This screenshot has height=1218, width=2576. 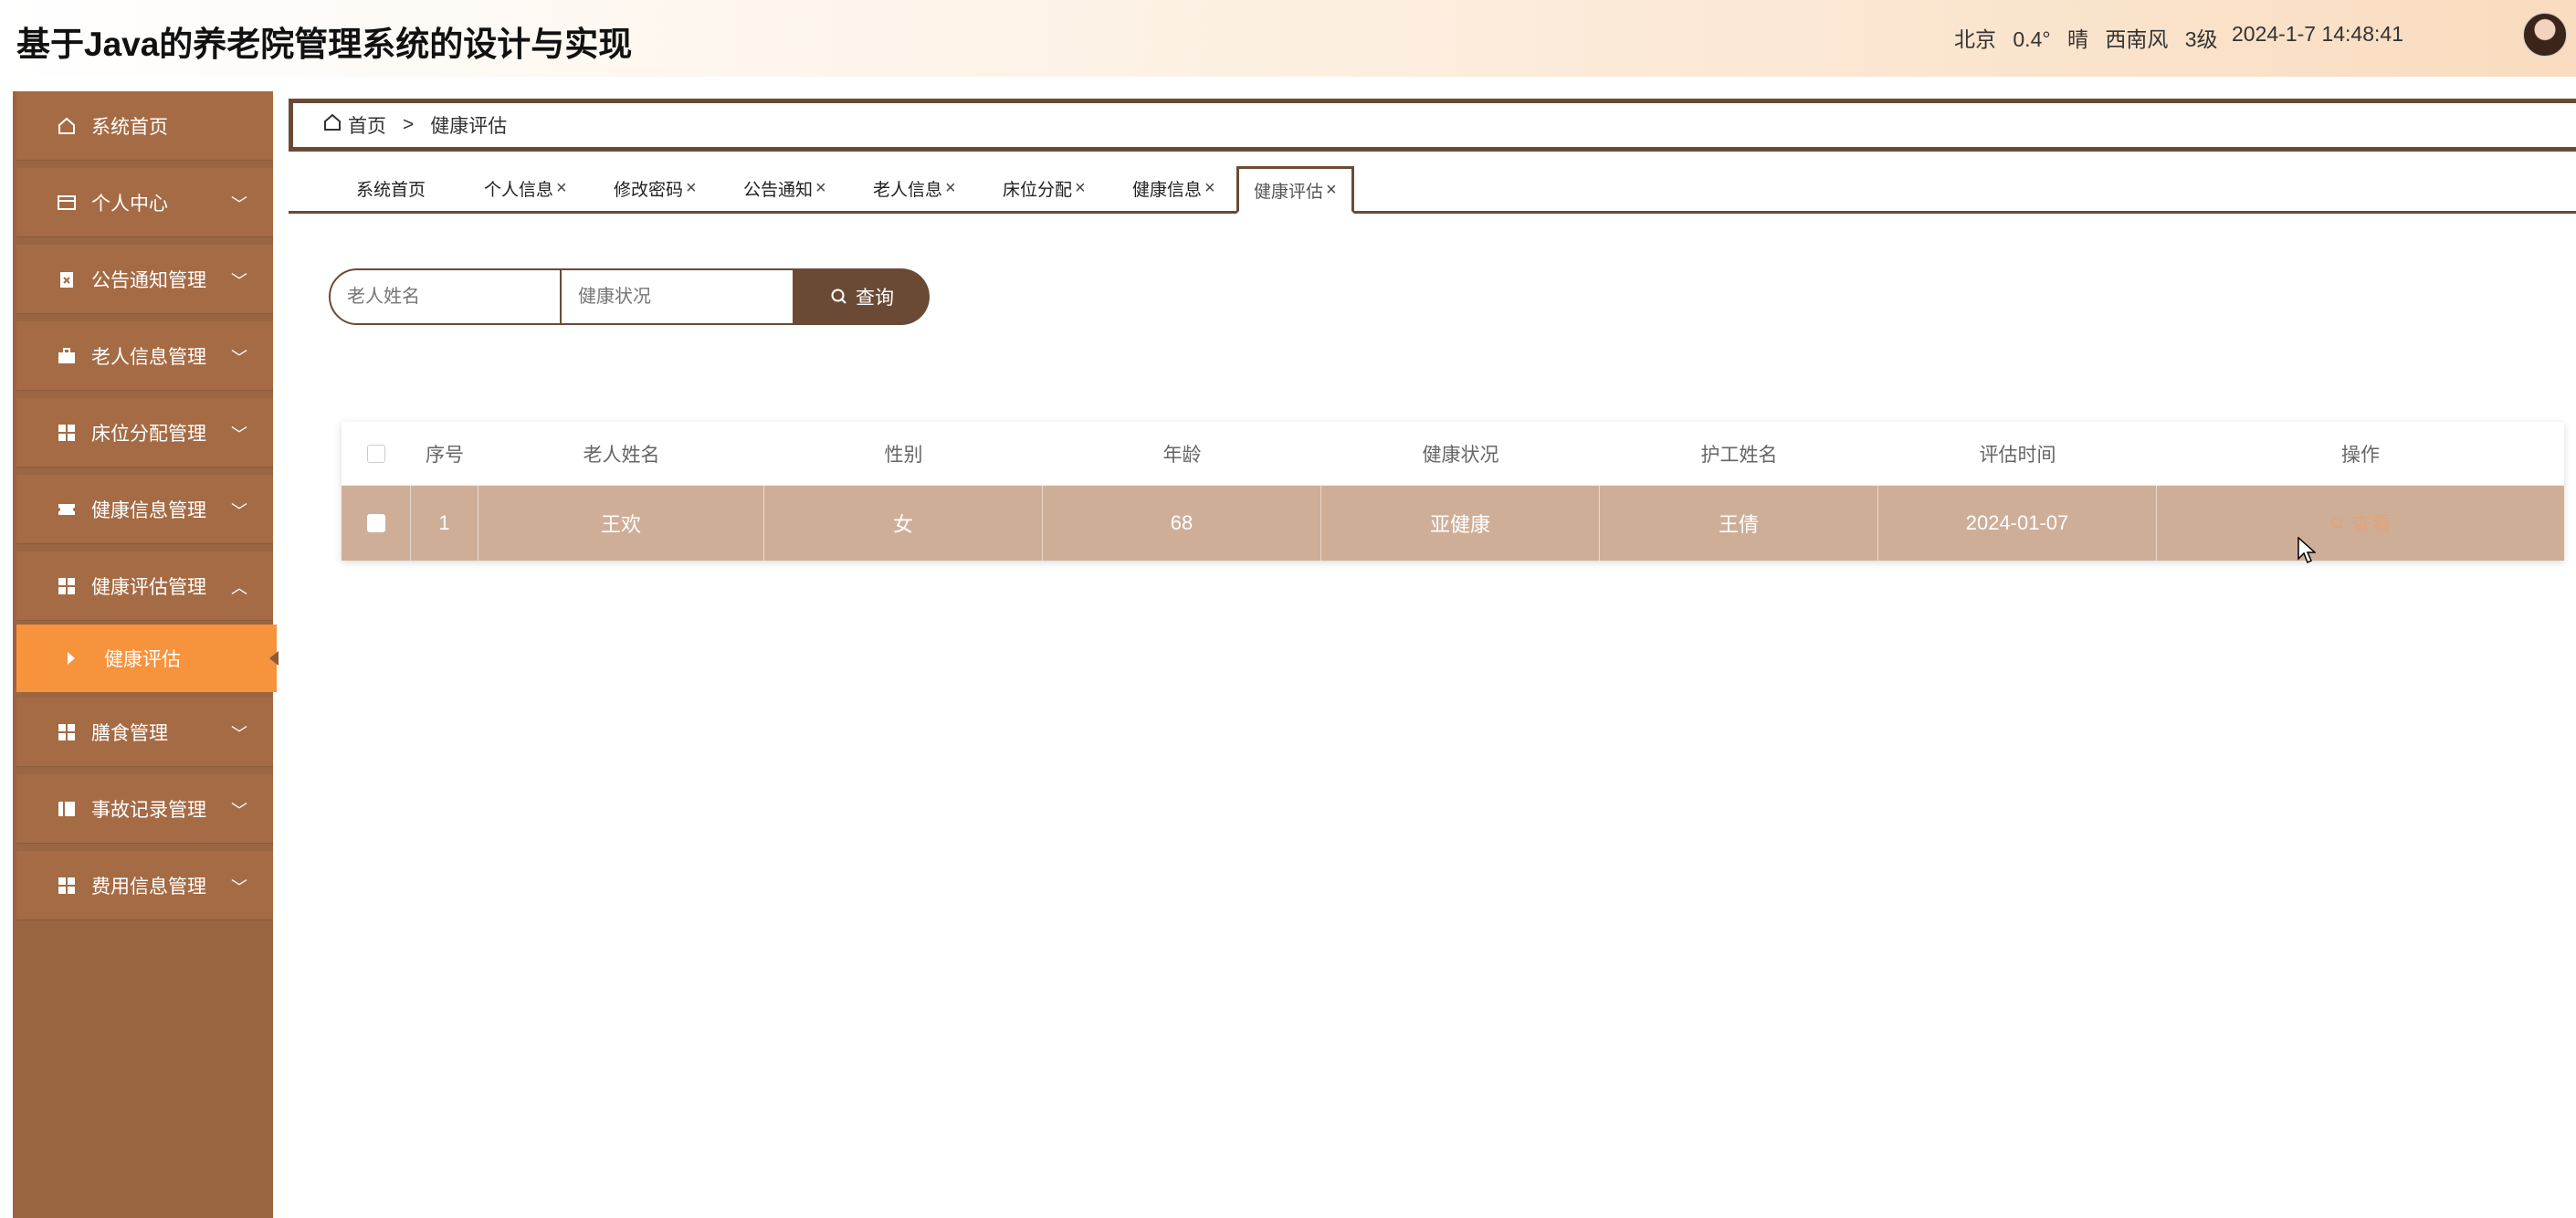 What do you see at coordinates (67, 279) in the screenshot?
I see `clipboard-icon` at bounding box center [67, 279].